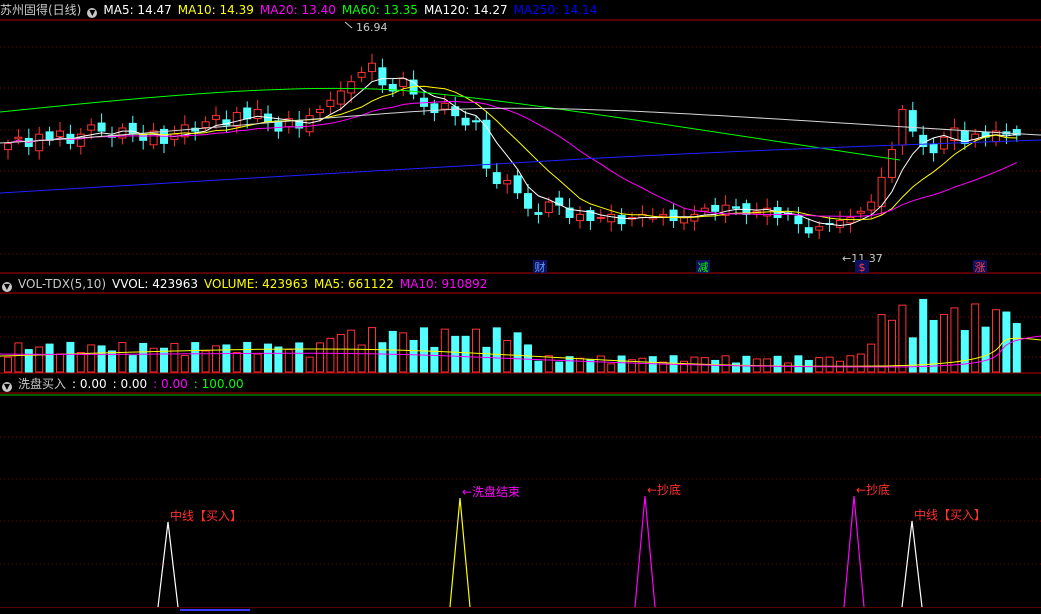 This screenshot has width=1041, height=614. I want to click on high-price-label: 16.94, so click(372, 27).